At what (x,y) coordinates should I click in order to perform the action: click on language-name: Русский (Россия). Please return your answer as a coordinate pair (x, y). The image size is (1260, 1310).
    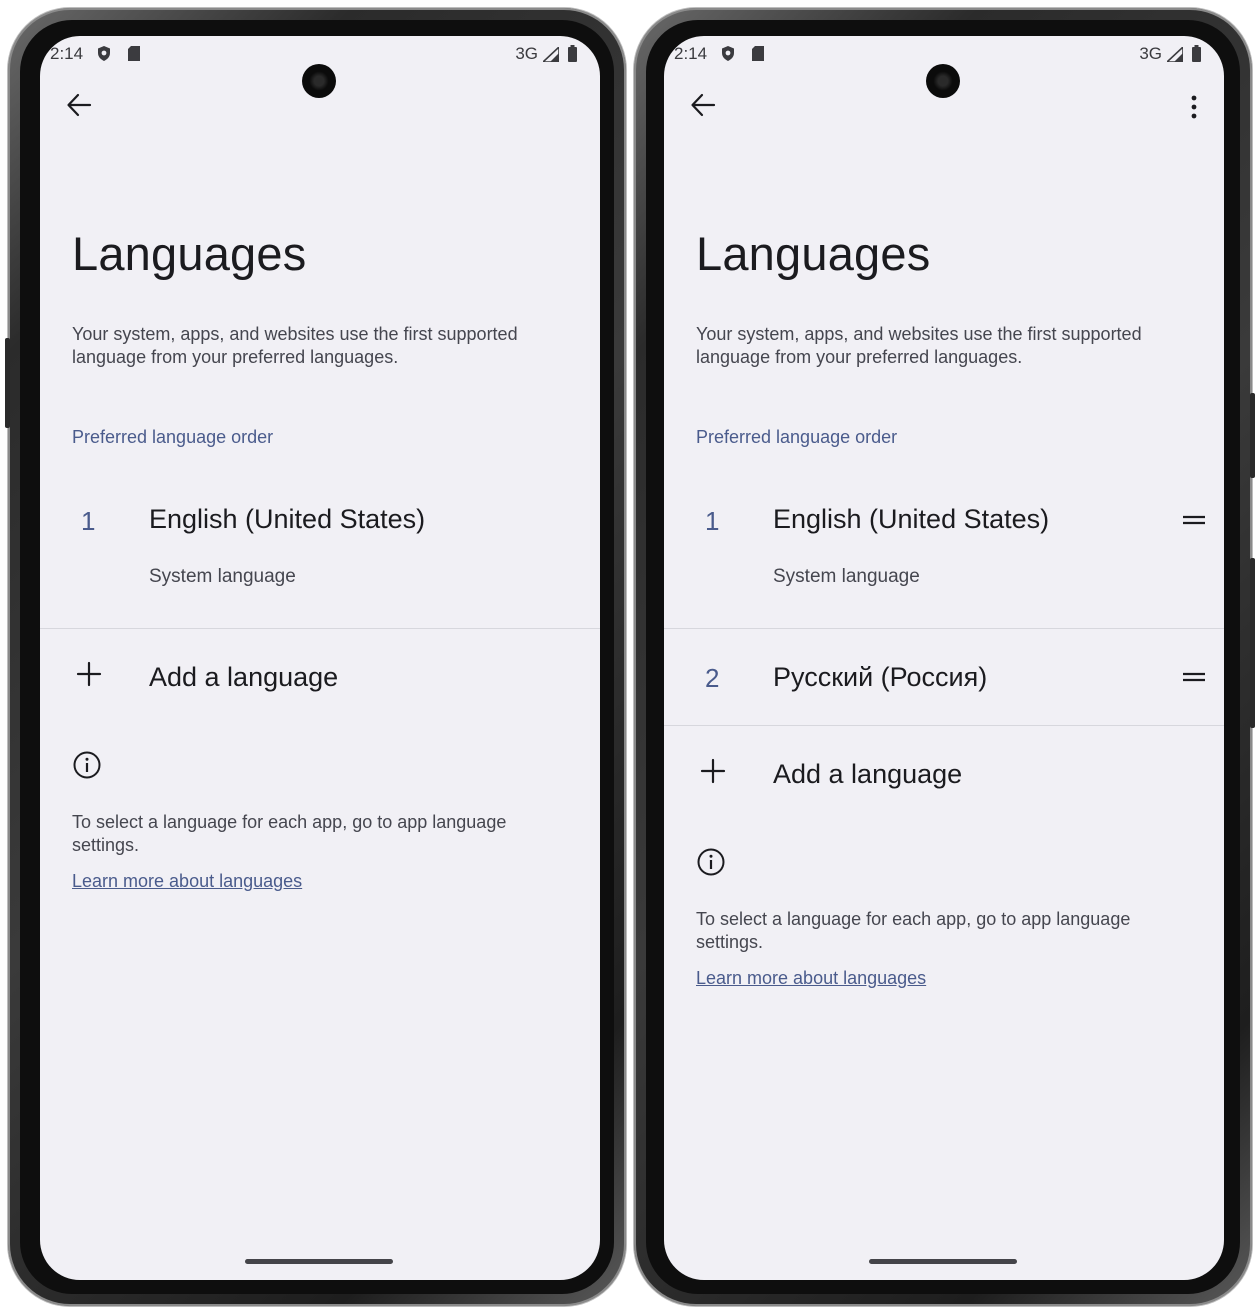
    Looking at the image, I should click on (880, 677).